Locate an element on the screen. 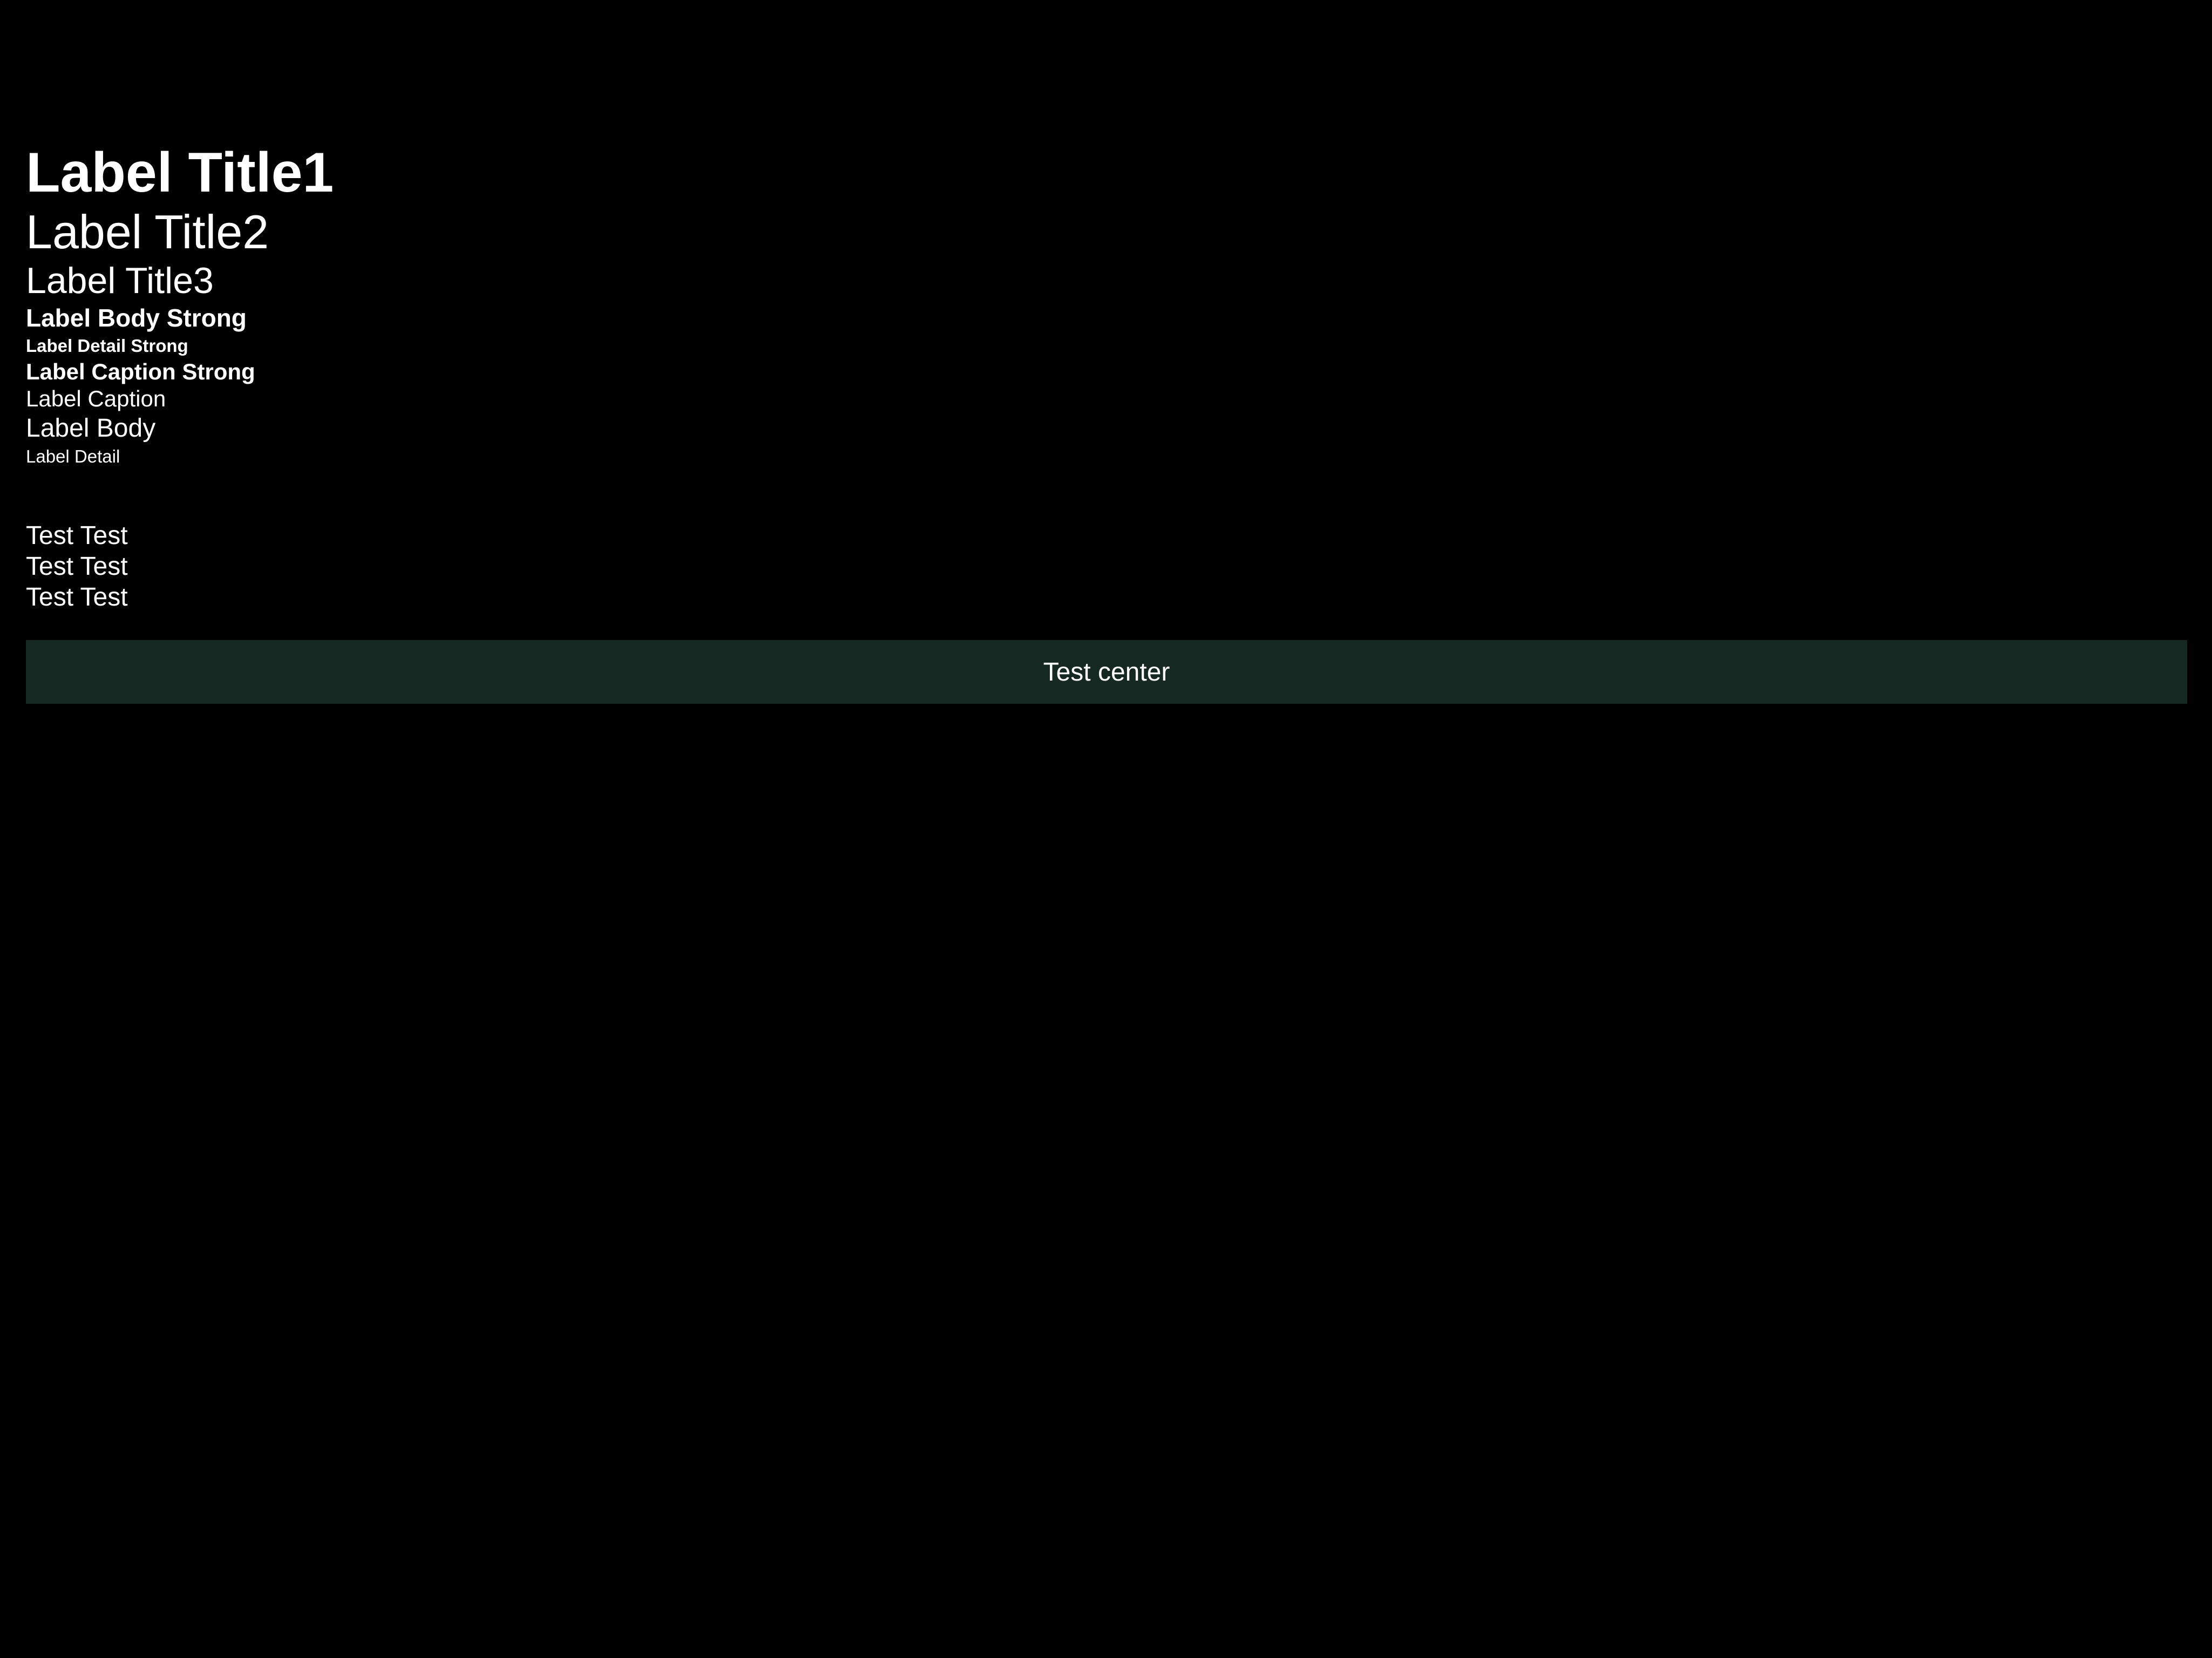 The width and height of the screenshot is (2212, 1658). label-caption: Label Caption is located at coordinates (96, 398).